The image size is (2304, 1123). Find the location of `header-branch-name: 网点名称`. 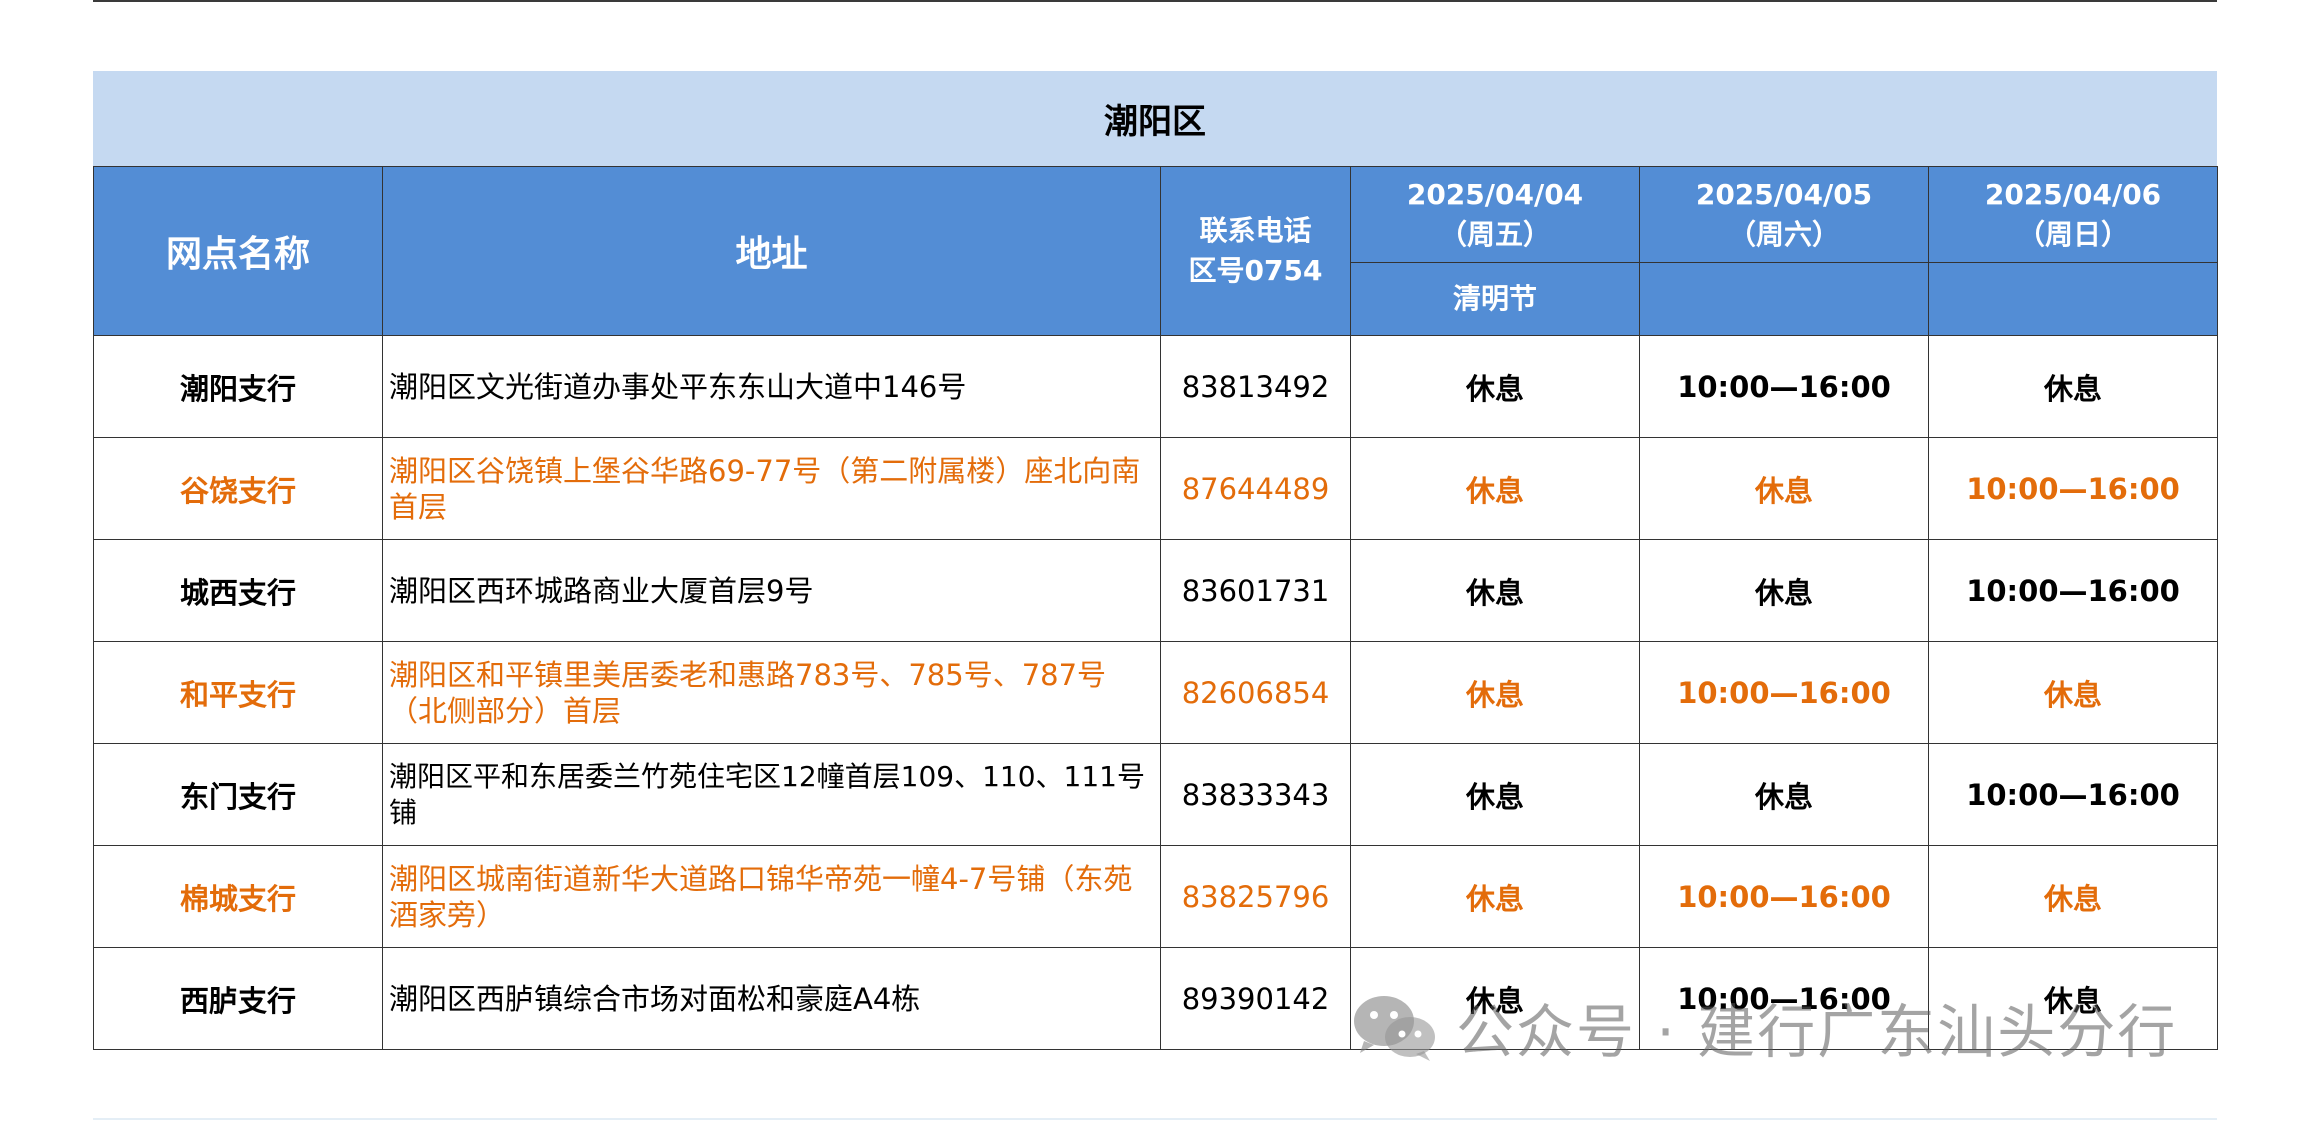

header-branch-name: 网点名称 is located at coordinates (238, 251).